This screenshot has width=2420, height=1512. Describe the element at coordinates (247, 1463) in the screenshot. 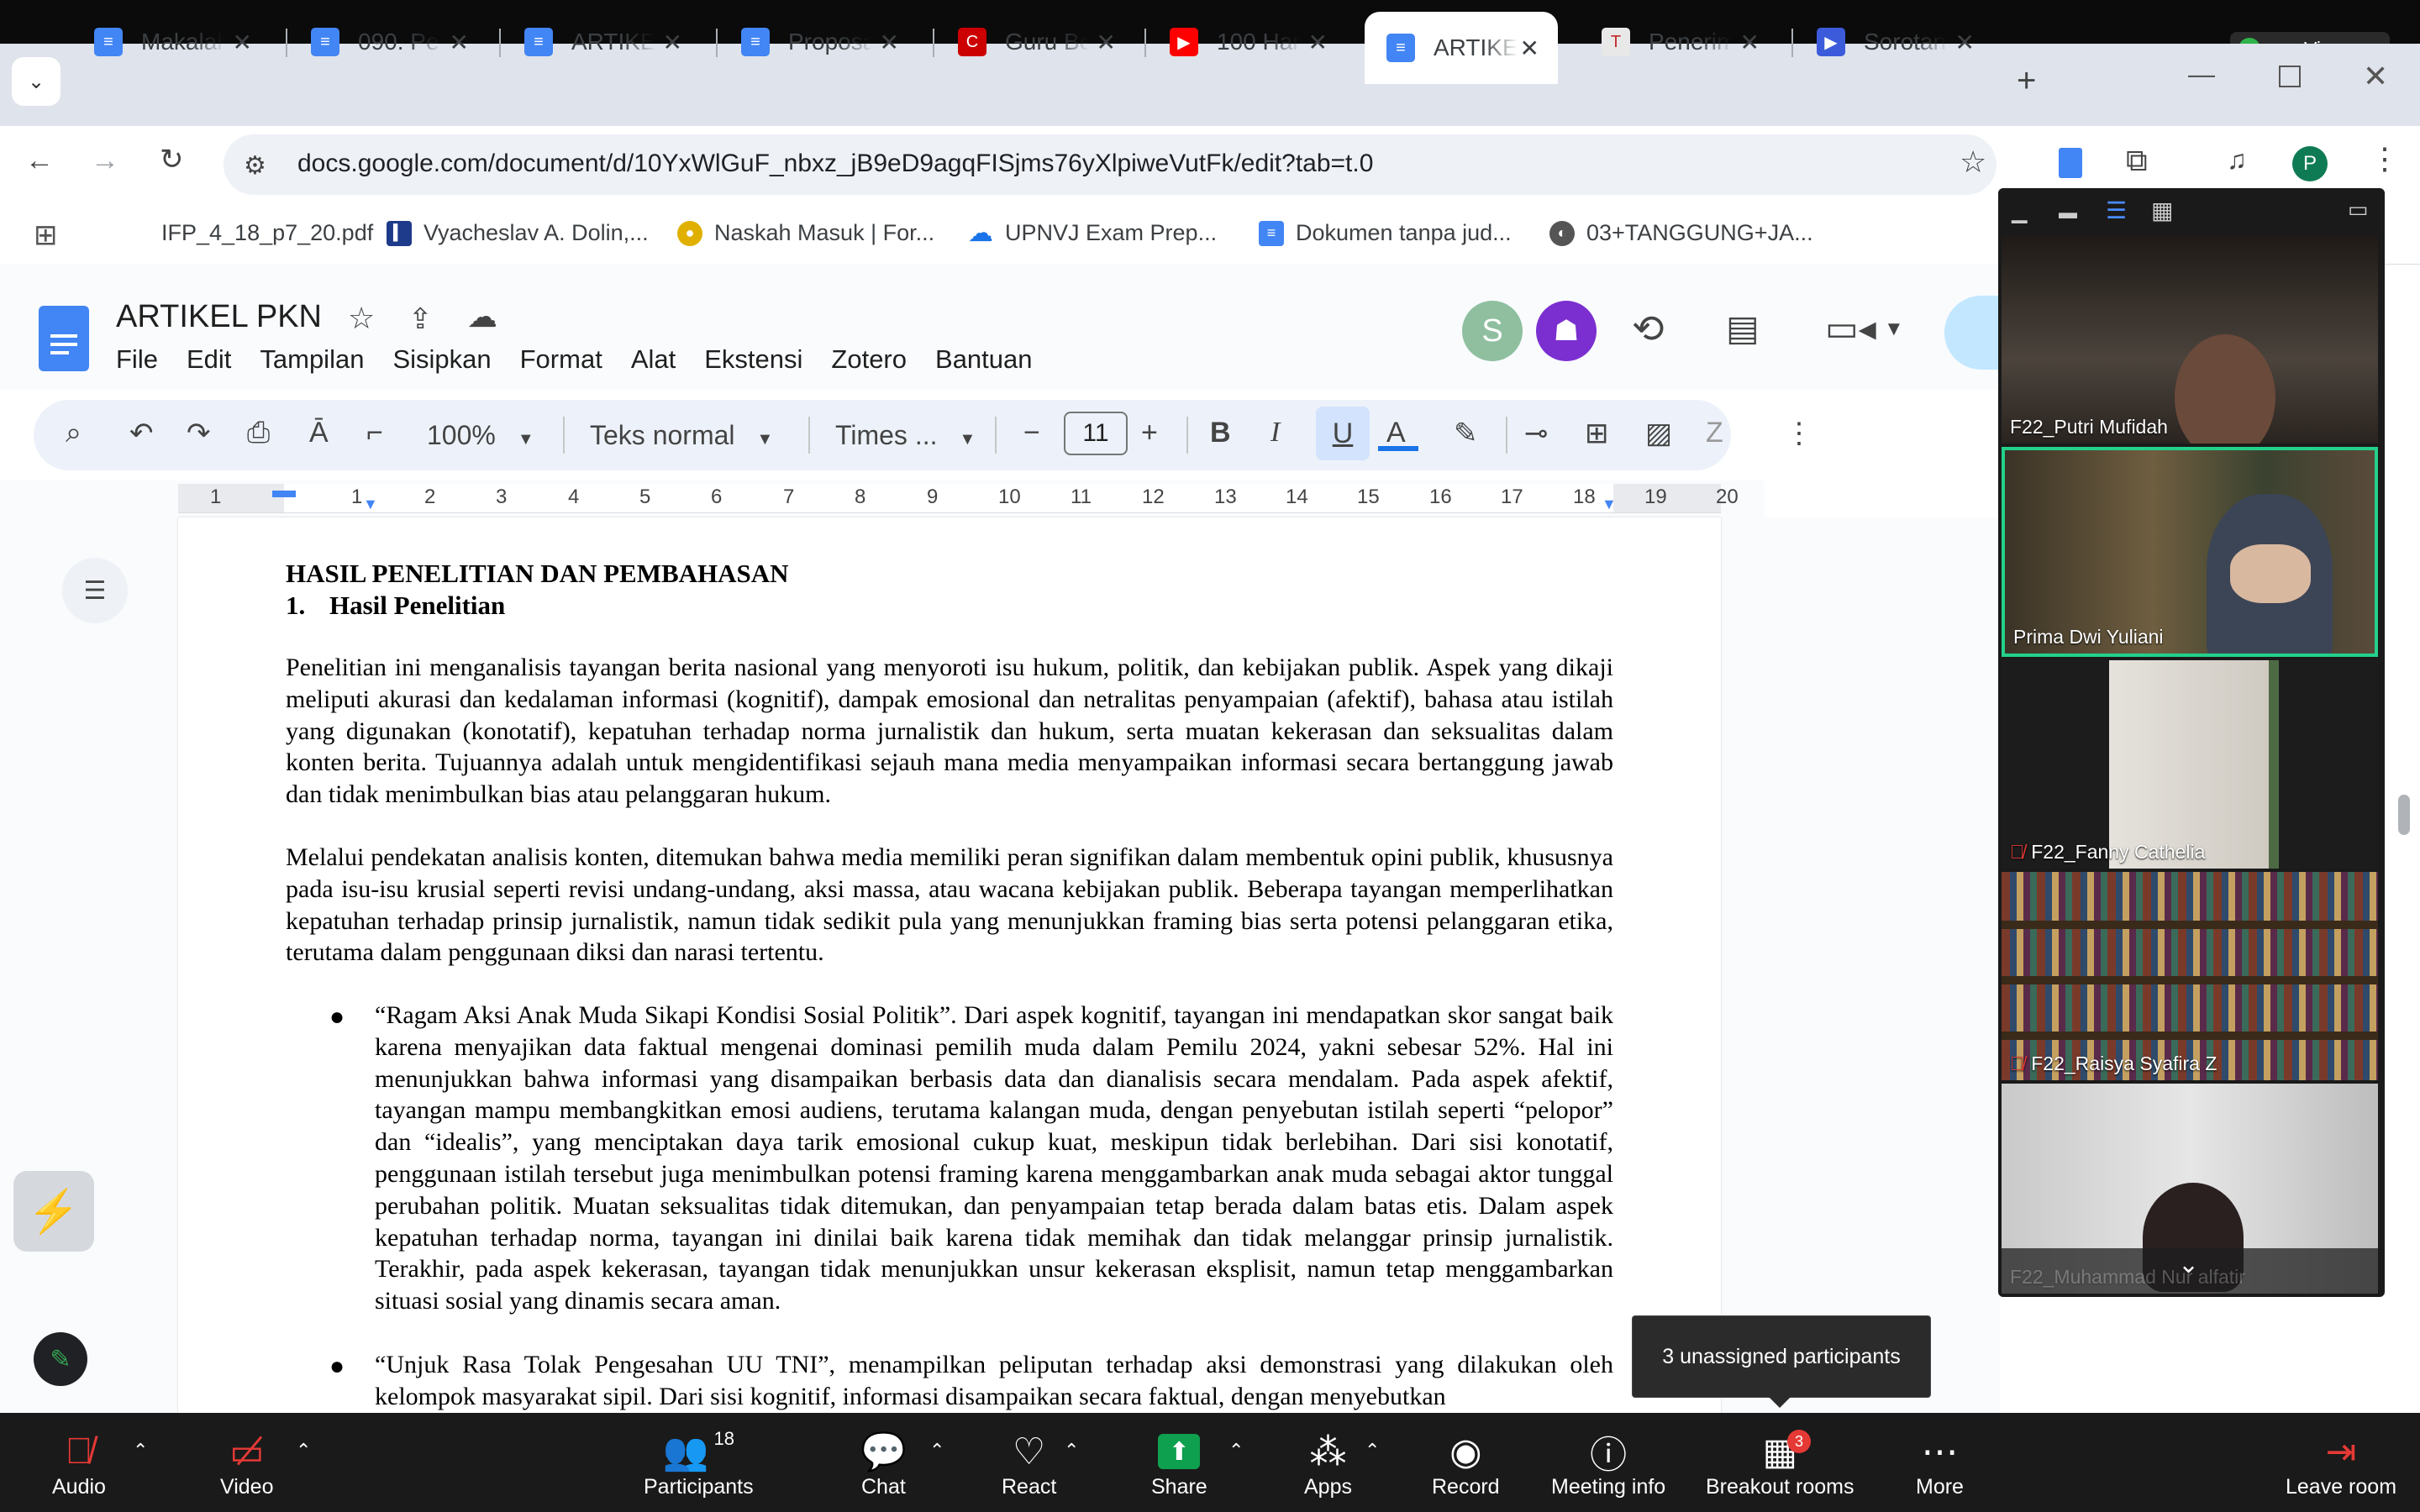

I see `video-button: ▭̸ Video` at that location.